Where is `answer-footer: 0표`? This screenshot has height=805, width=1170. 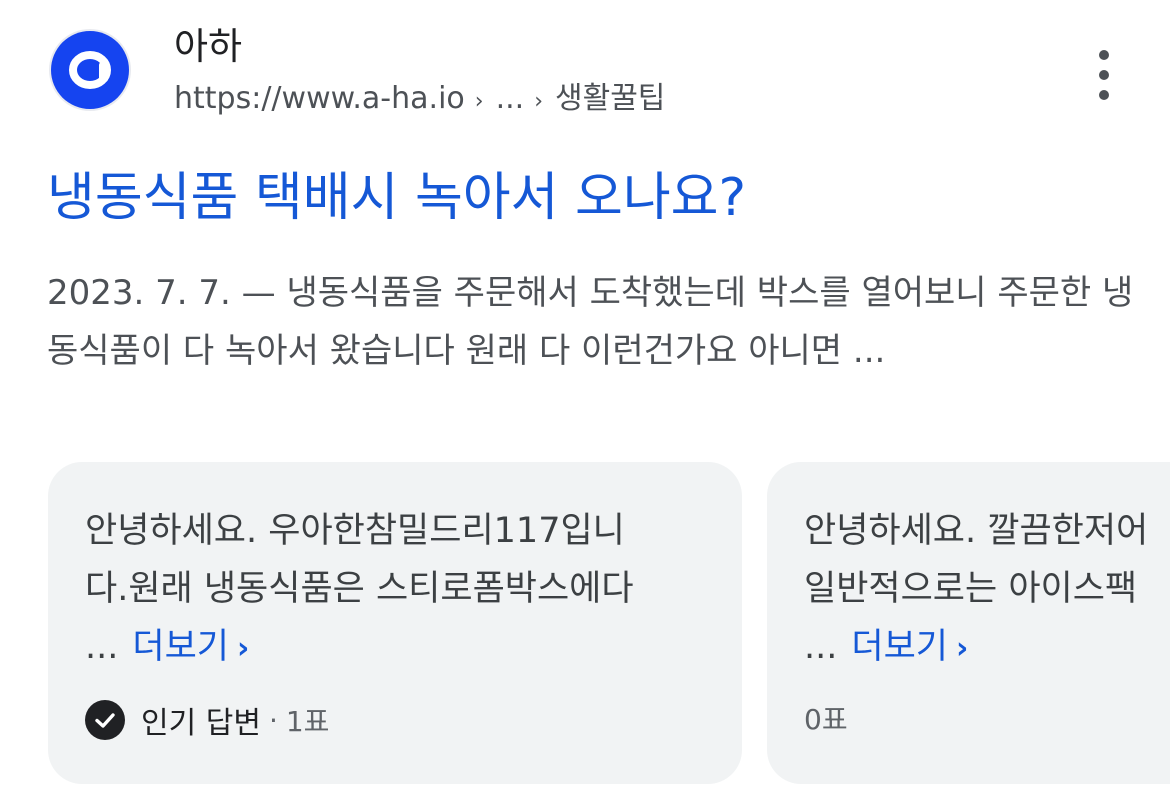
answer-footer: 0표 is located at coordinates (826, 718).